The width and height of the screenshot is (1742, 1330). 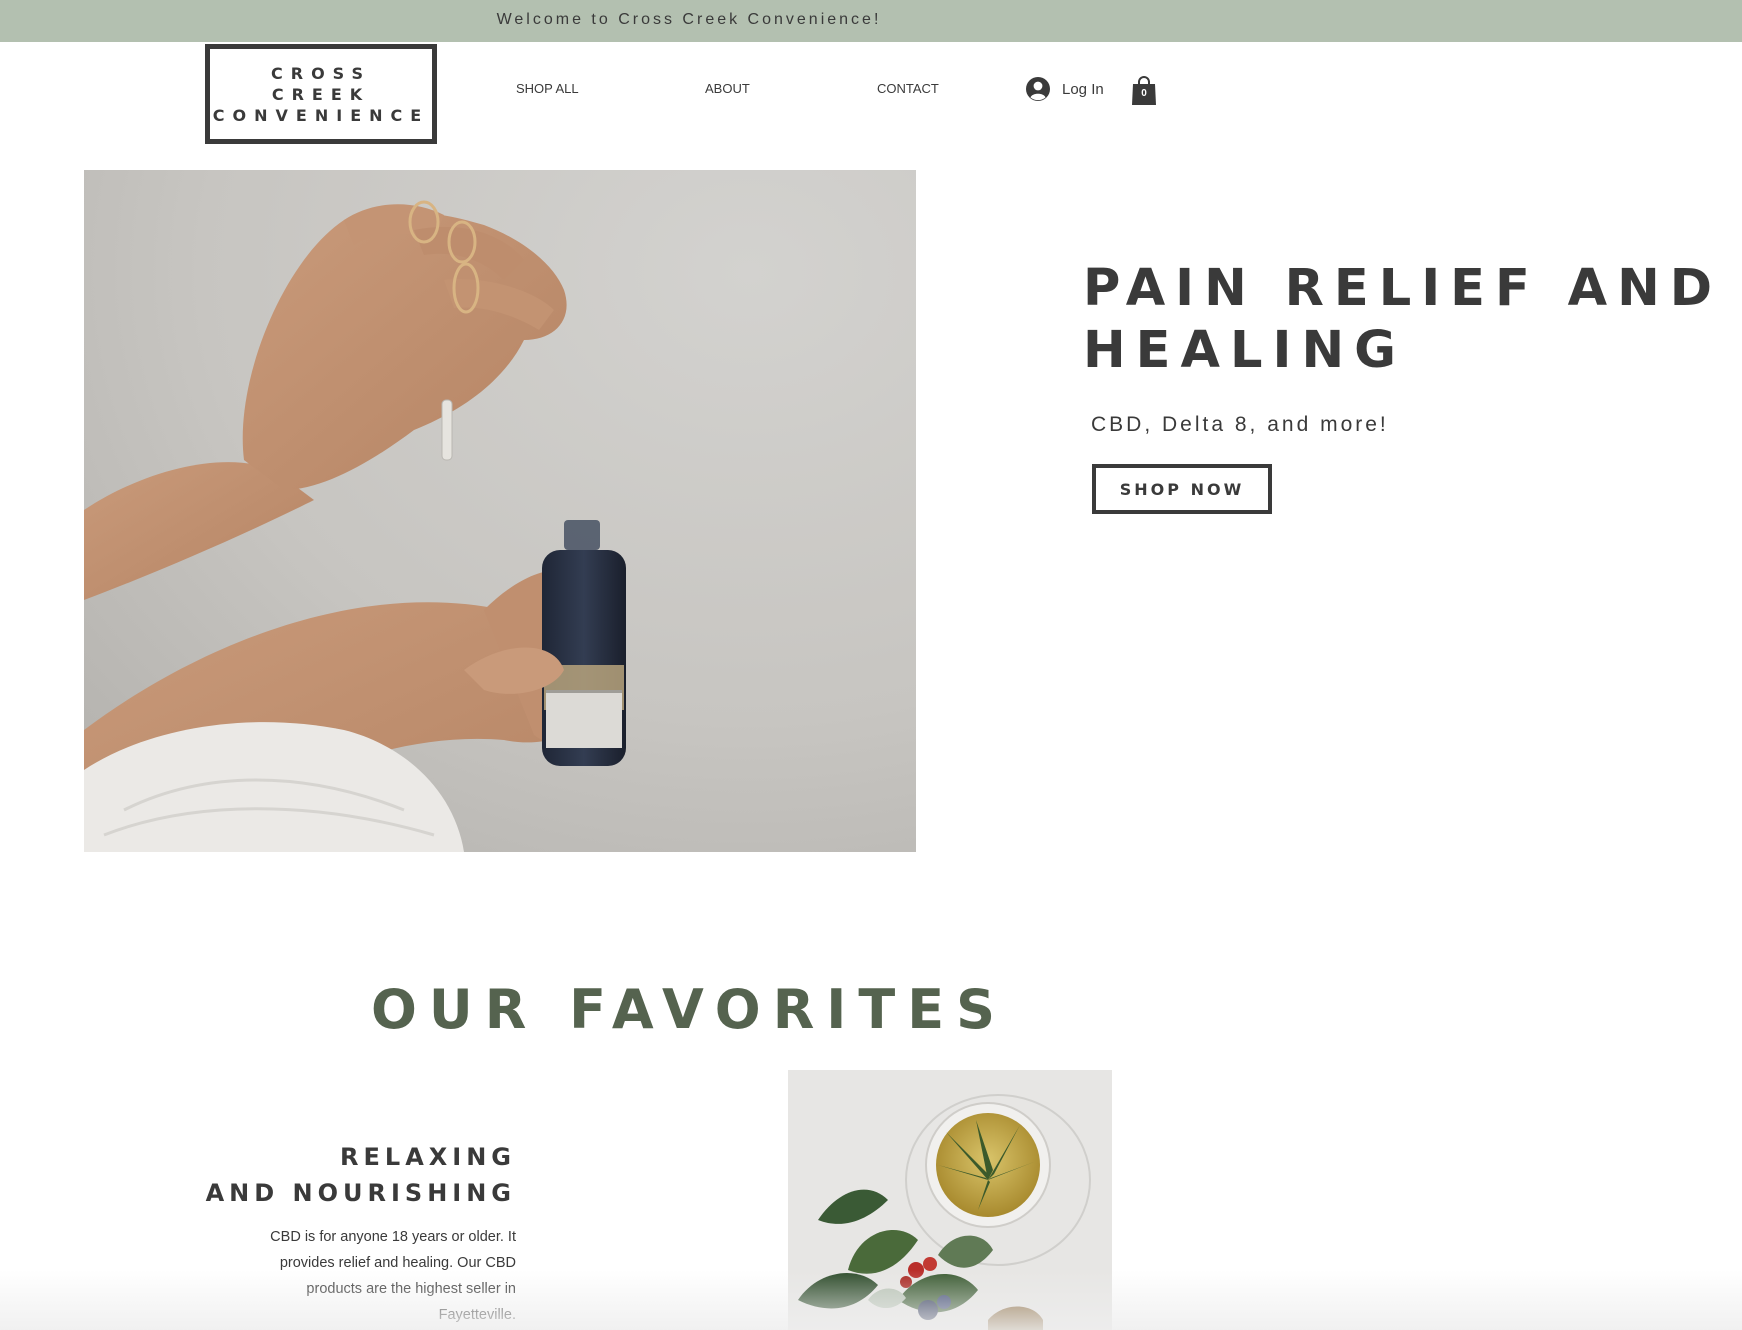 What do you see at coordinates (1240, 424) in the screenshot?
I see `hero-subtitle: CBD, Delta 8, and more!` at bounding box center [1240, 424].